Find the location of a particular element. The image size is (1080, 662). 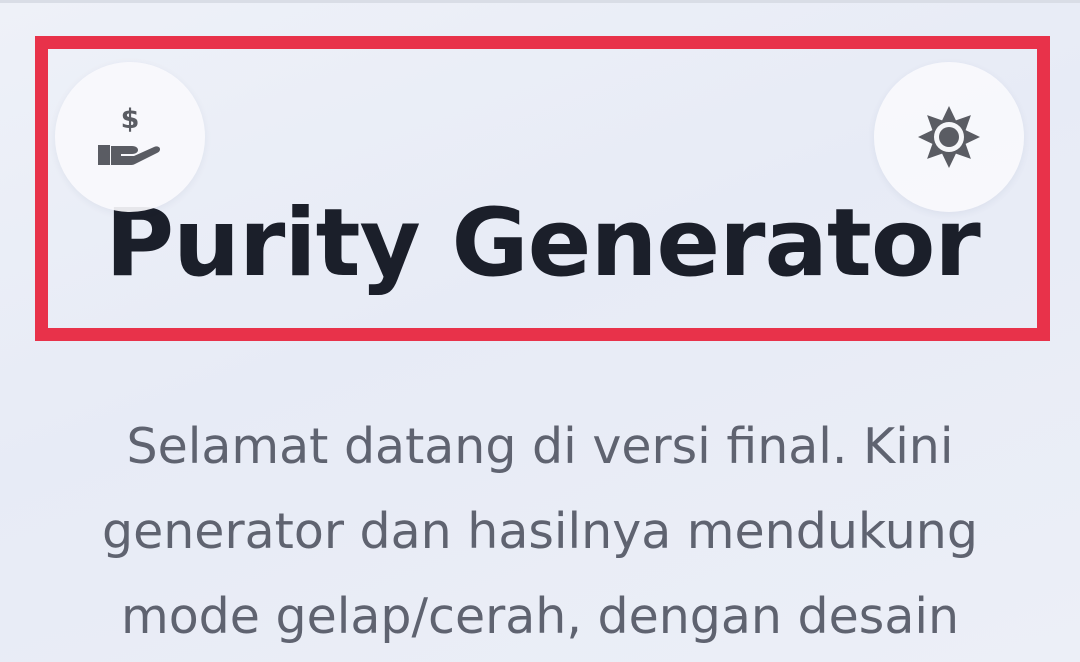

donate-button: $ is located at coordinates (130, 137).